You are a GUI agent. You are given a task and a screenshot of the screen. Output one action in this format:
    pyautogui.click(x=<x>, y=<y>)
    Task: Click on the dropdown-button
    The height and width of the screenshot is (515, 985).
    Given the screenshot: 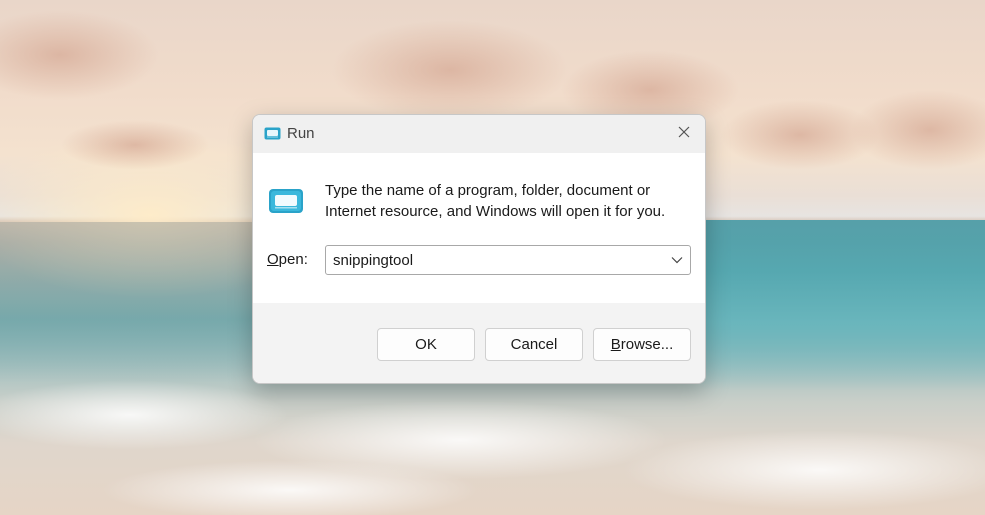 What is the action you would take?
    pyautogui.click(x=677, y=260)
    